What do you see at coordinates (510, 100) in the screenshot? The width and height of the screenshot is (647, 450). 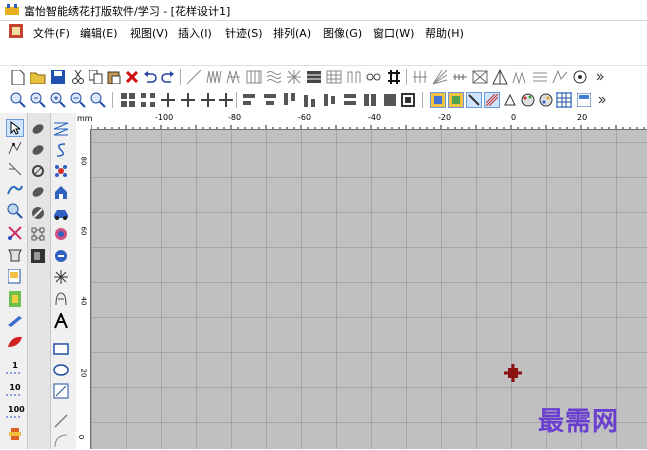 I see `show-3d-toggle-icon` at bounding box center [510, 100].